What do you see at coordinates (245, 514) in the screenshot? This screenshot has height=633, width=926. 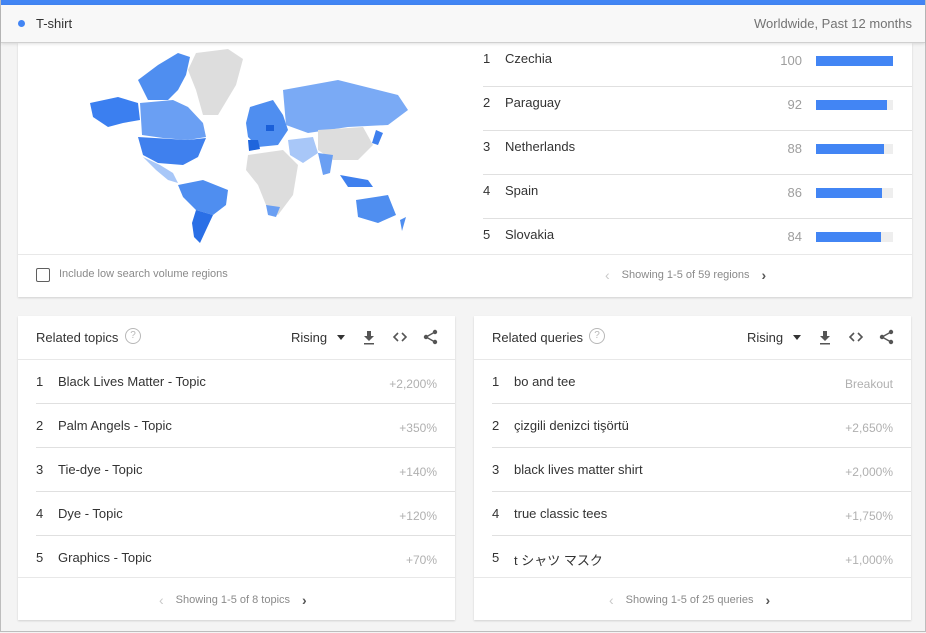 I see `topic-row: 4 Dye - Topic +120%` at bounding box center [245, 514].